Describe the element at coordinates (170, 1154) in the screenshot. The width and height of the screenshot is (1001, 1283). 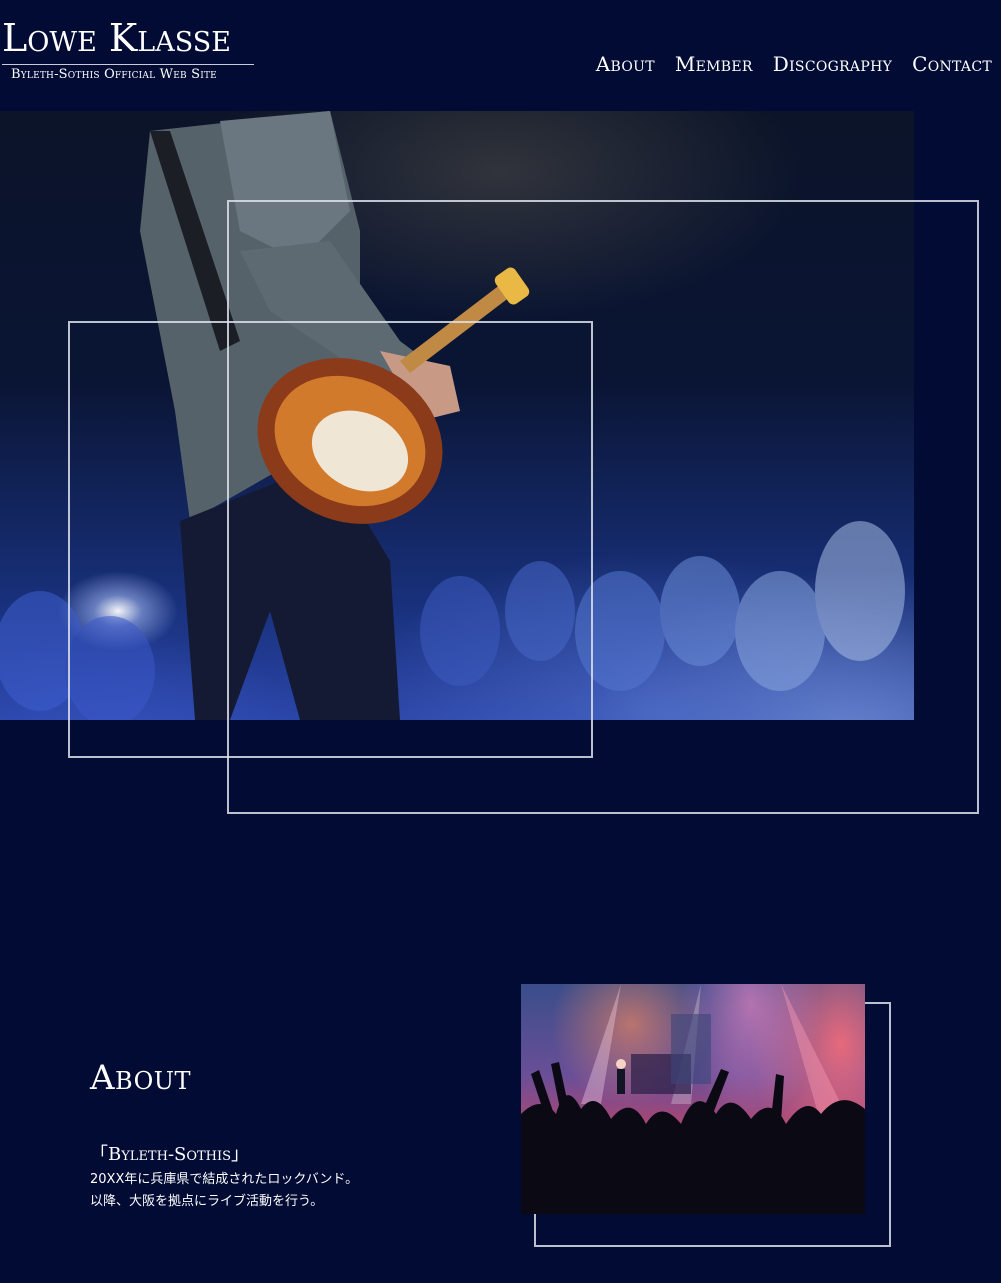
I see `about-band-name: 「Byleth-Sothis」` at that location.